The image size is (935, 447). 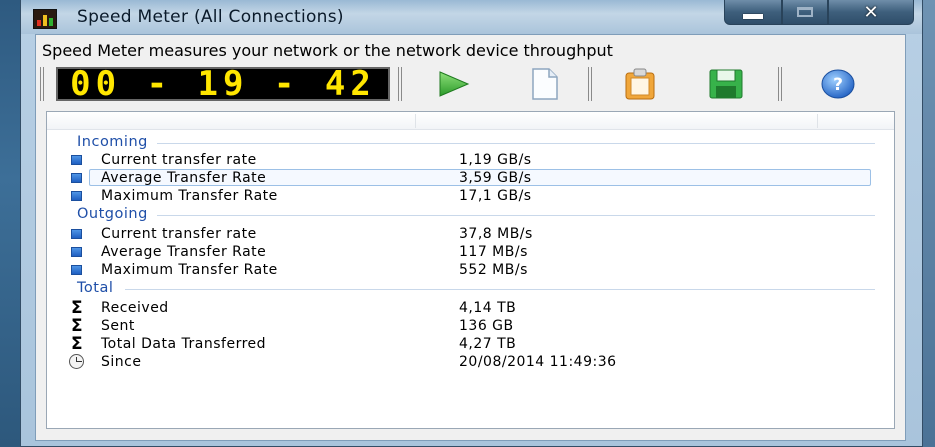 What do you see at coordinates (210, 17) in the screenshot?
I see `window-title: Speed Meter (All Connections)` at bounding box center [210, 17].